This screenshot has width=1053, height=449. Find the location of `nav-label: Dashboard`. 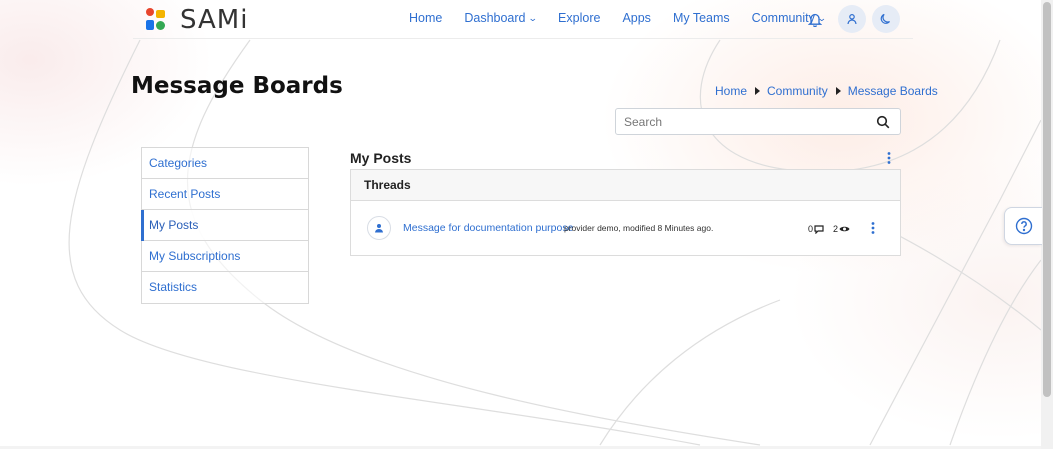

nav-label: Dashboard is located at coordinates (495, 18).